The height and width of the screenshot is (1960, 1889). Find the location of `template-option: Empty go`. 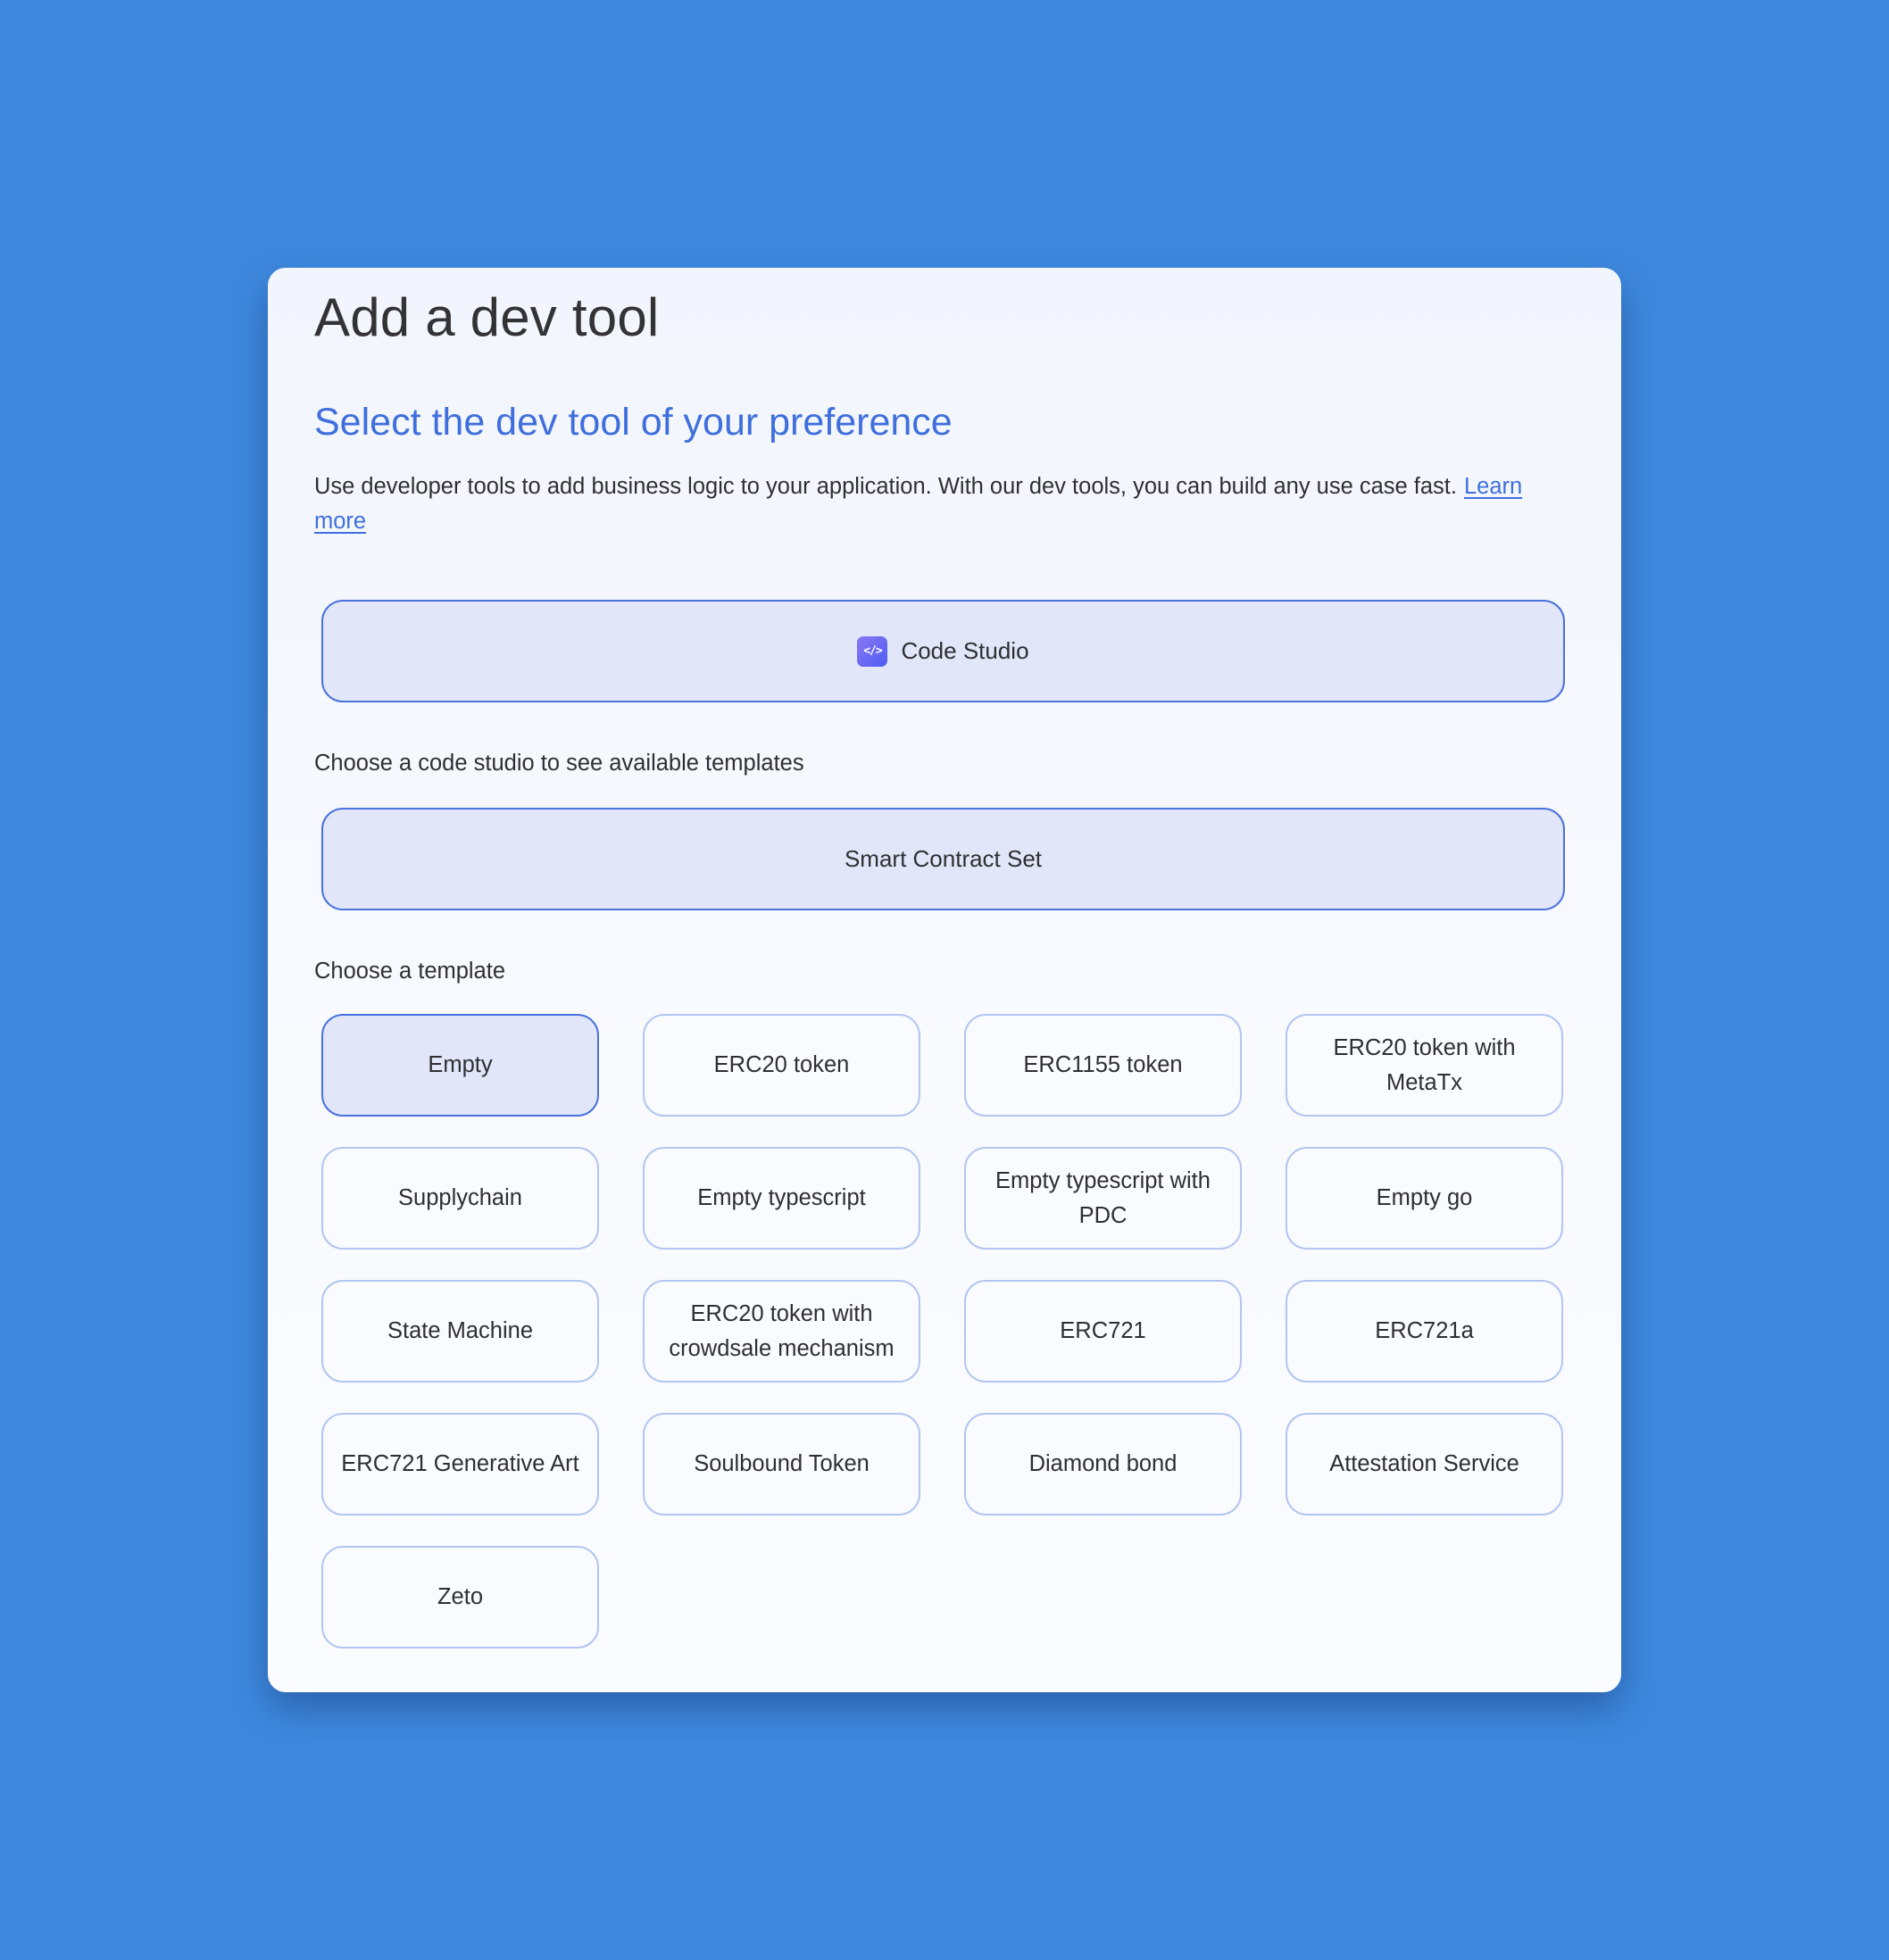

template-option: Empty go is located at coordinates (1425, 1198).